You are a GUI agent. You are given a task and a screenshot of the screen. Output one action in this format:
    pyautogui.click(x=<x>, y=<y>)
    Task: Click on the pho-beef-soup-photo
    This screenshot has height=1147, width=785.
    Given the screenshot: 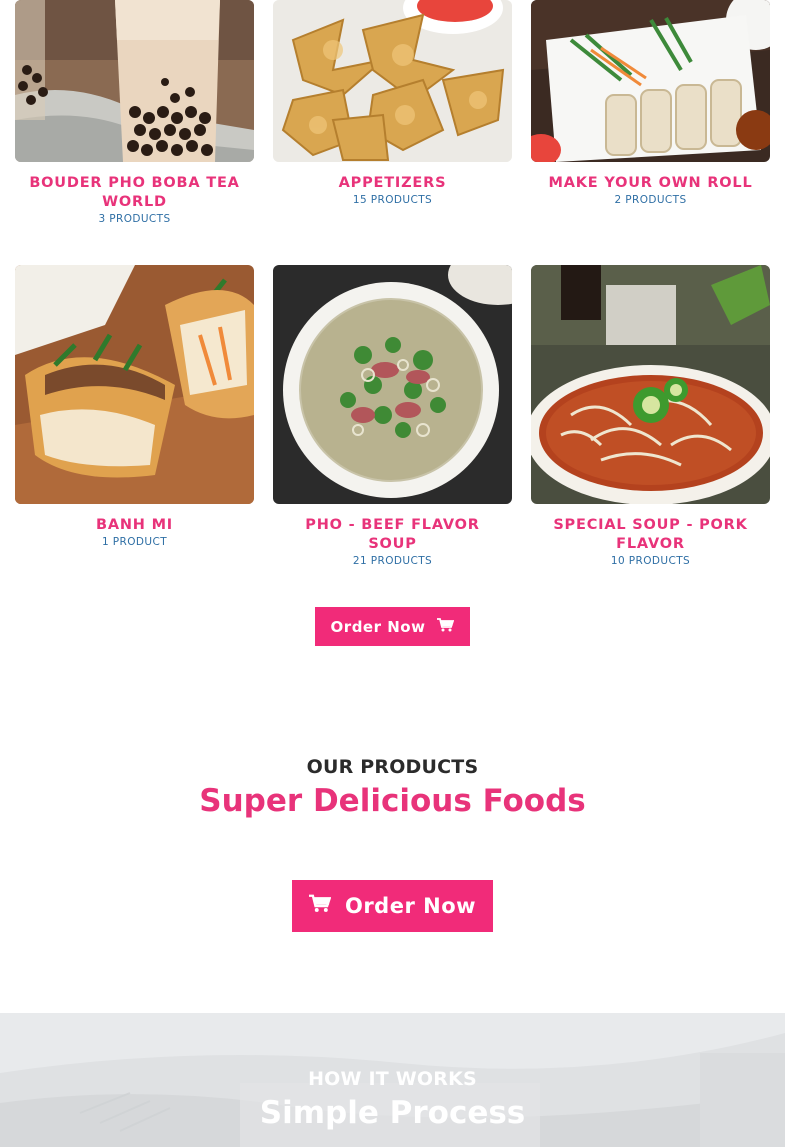 What is the action you would take?
    pyautogui.click(x=392, y=384)
    